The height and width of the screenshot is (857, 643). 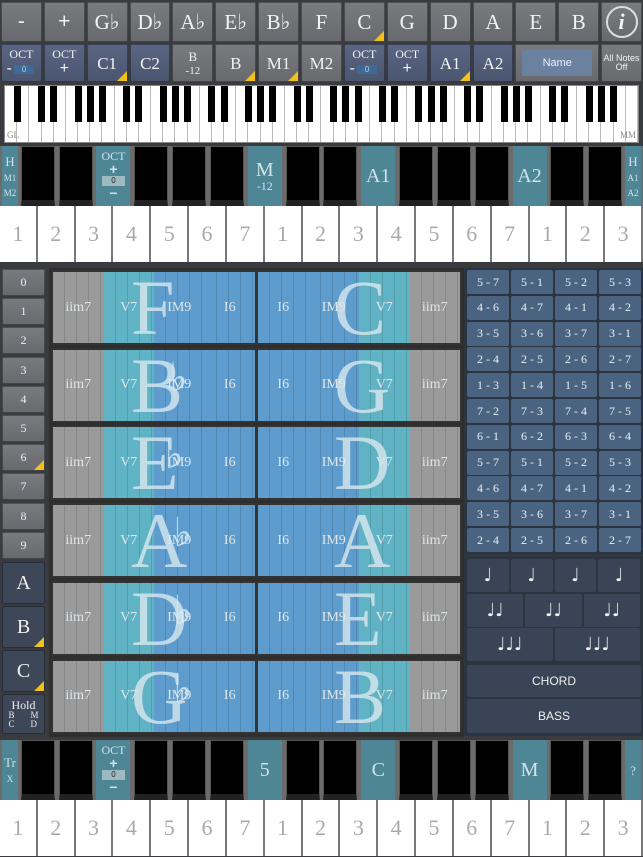 I want to click on progression-button: 2 - 7, so click(x=620, y=359).